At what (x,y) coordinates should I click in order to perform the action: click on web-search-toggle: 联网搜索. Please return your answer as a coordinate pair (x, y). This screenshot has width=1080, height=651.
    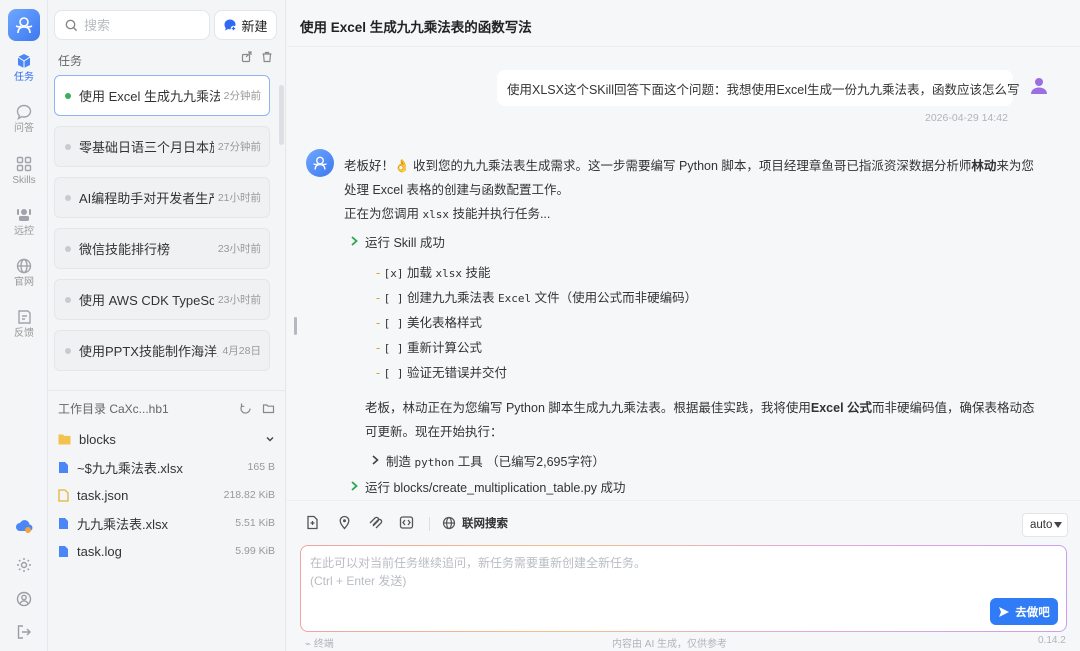
    Looking at the image, I should click on (475, 523).